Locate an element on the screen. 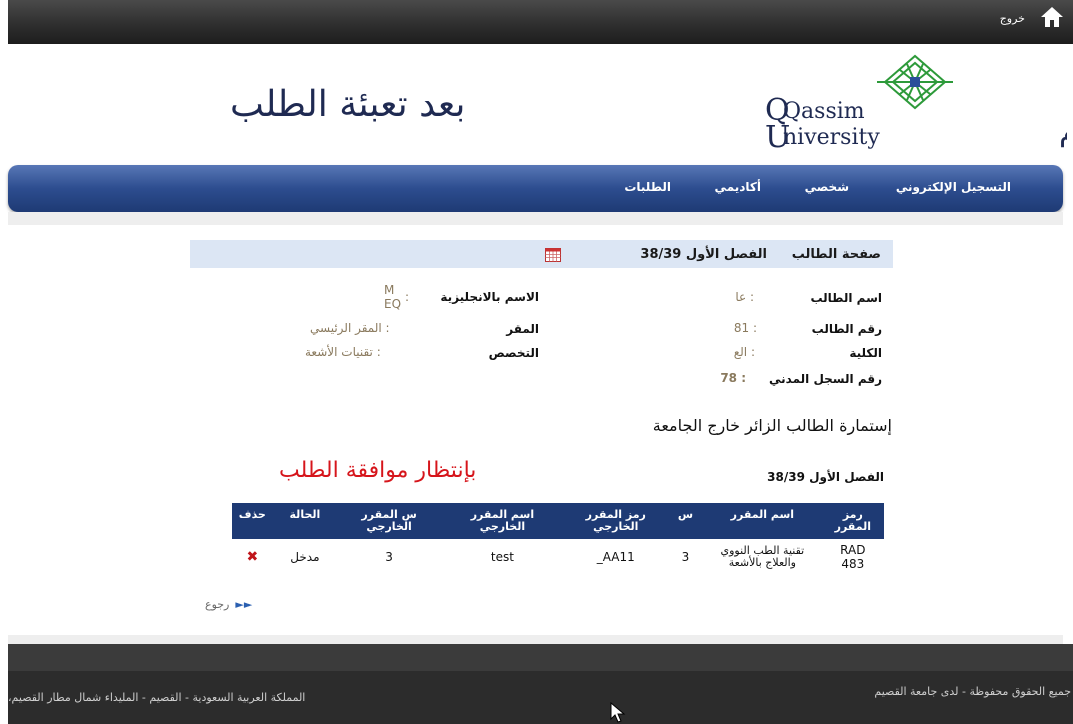  external-course-name: test is located at coordinates (502, 557).